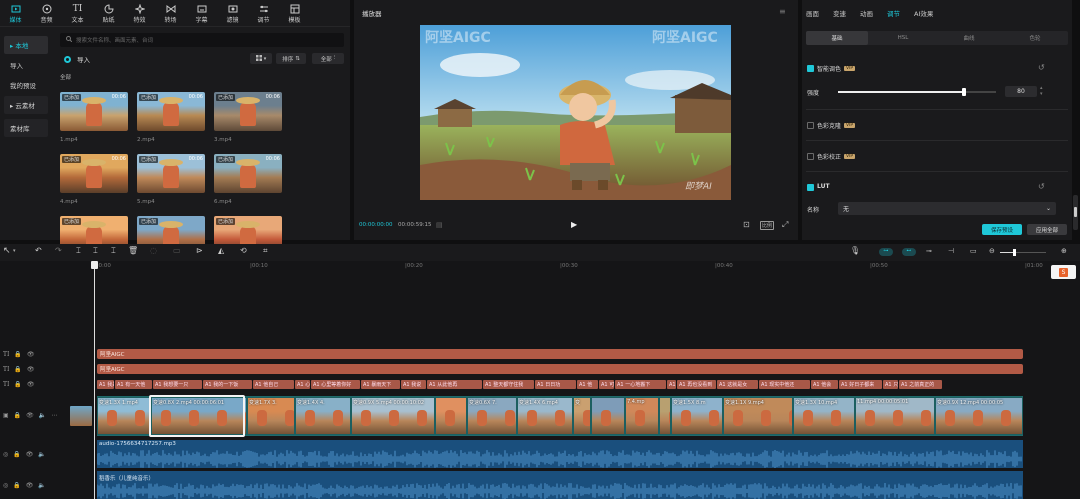 This screenshot has height=499, width=1080. I want to click on subtitle-clip: A1 他, so click(587, 384).